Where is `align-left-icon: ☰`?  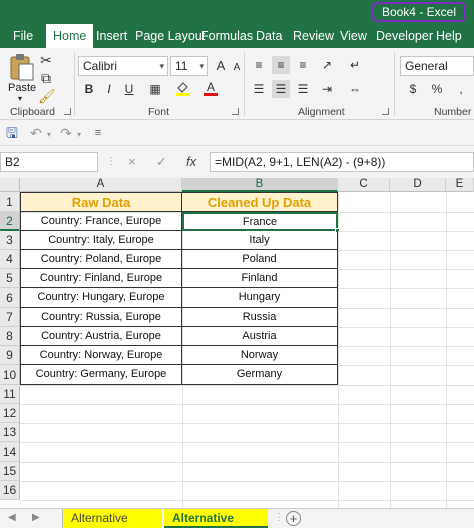
align-left-icon: ☰ is located at coordinates (259, 89).